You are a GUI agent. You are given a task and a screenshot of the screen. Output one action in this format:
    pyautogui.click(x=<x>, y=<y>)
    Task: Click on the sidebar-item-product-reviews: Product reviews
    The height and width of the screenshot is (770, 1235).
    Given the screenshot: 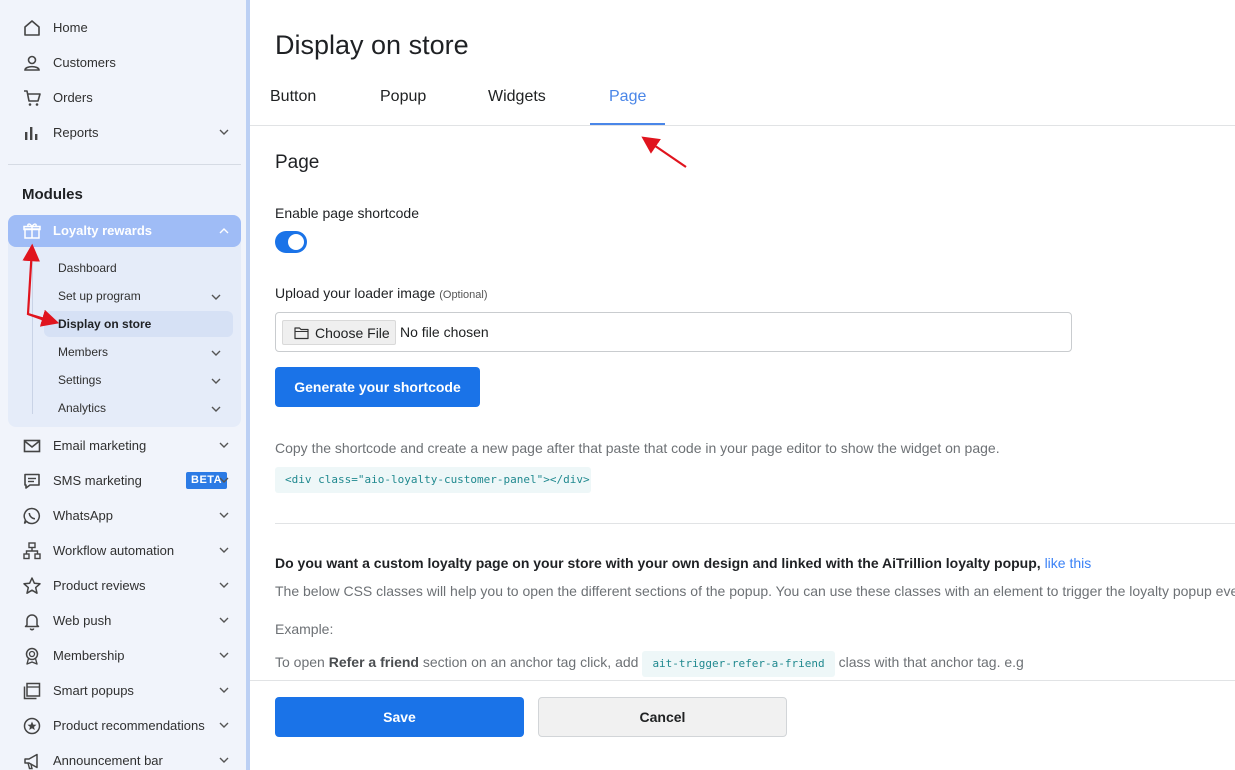 What is the action you would take?
    pyautogui.click(x=124, y=585)
    